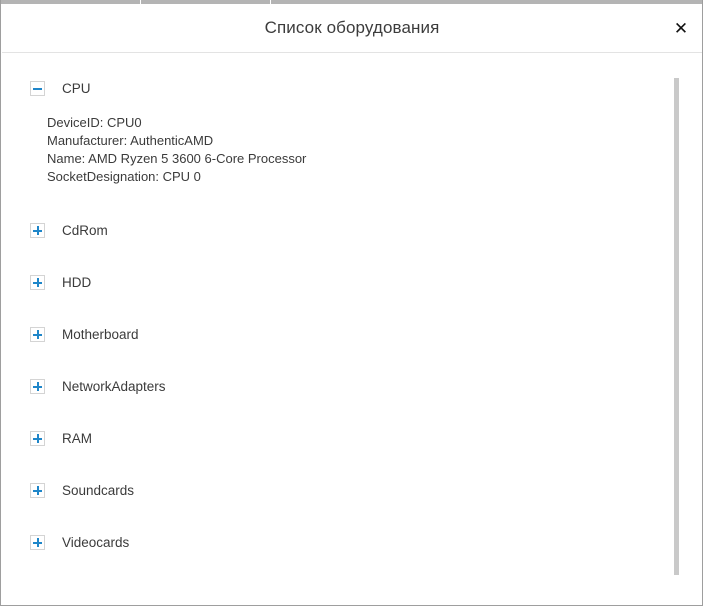 The width and height of the screenshot is (703, 606). Describe the element at coordinates (177, 158) in the screenshot. I see `detail-line: Name: AMD Ryzen 5 3600 6-Core Processor` at that location.